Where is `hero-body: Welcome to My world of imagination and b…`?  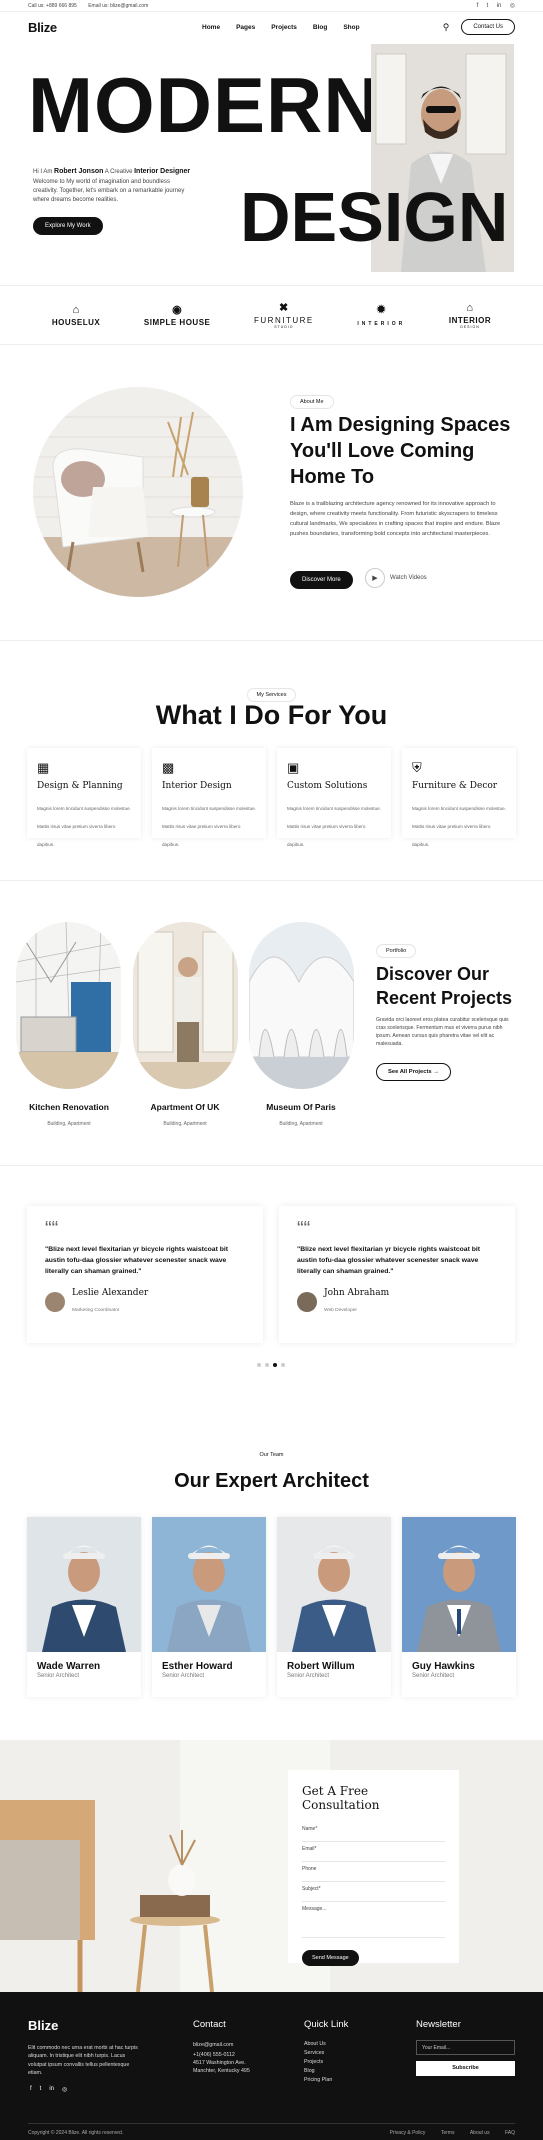 hero-body: Welcome to My world of imagination and b… is located at coordinates (109, 190).